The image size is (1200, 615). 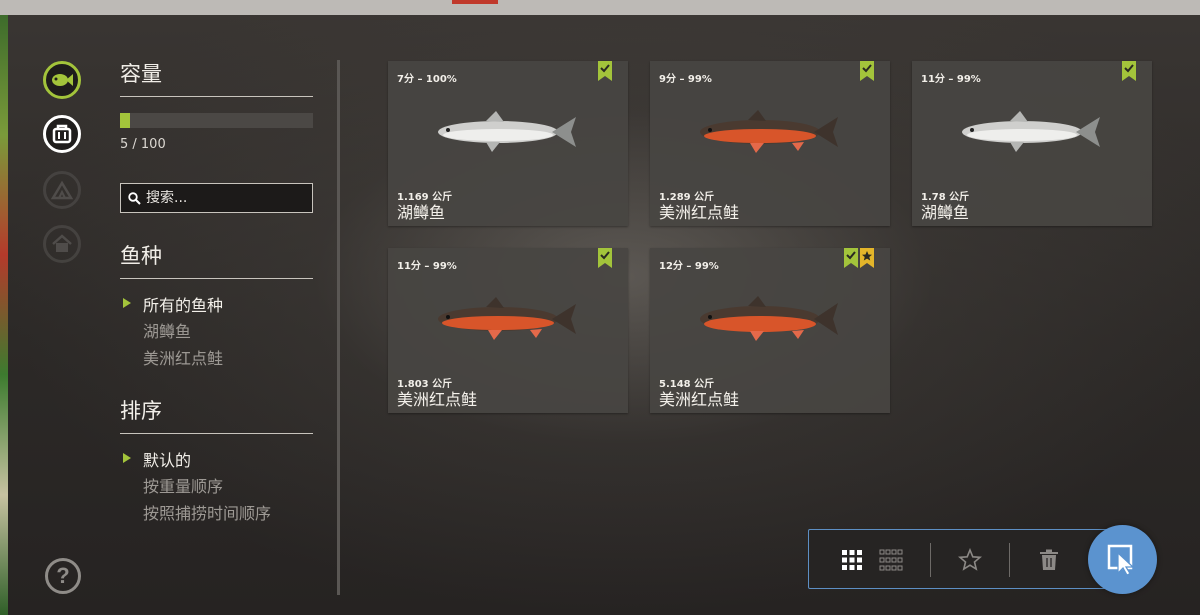 I want to click on keepnet-nav-button, so click(x=62, y=134).